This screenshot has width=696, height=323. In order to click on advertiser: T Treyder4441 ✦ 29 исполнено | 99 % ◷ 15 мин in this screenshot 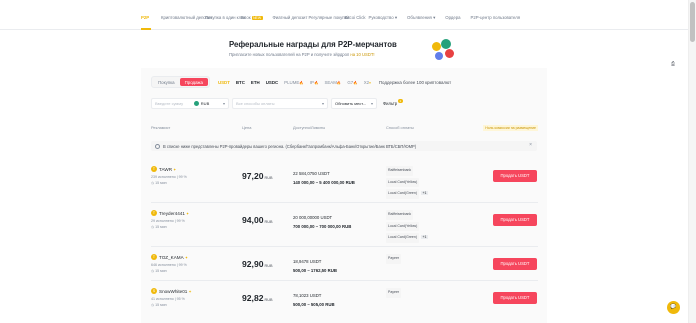, I will do `click(170, 219)`.